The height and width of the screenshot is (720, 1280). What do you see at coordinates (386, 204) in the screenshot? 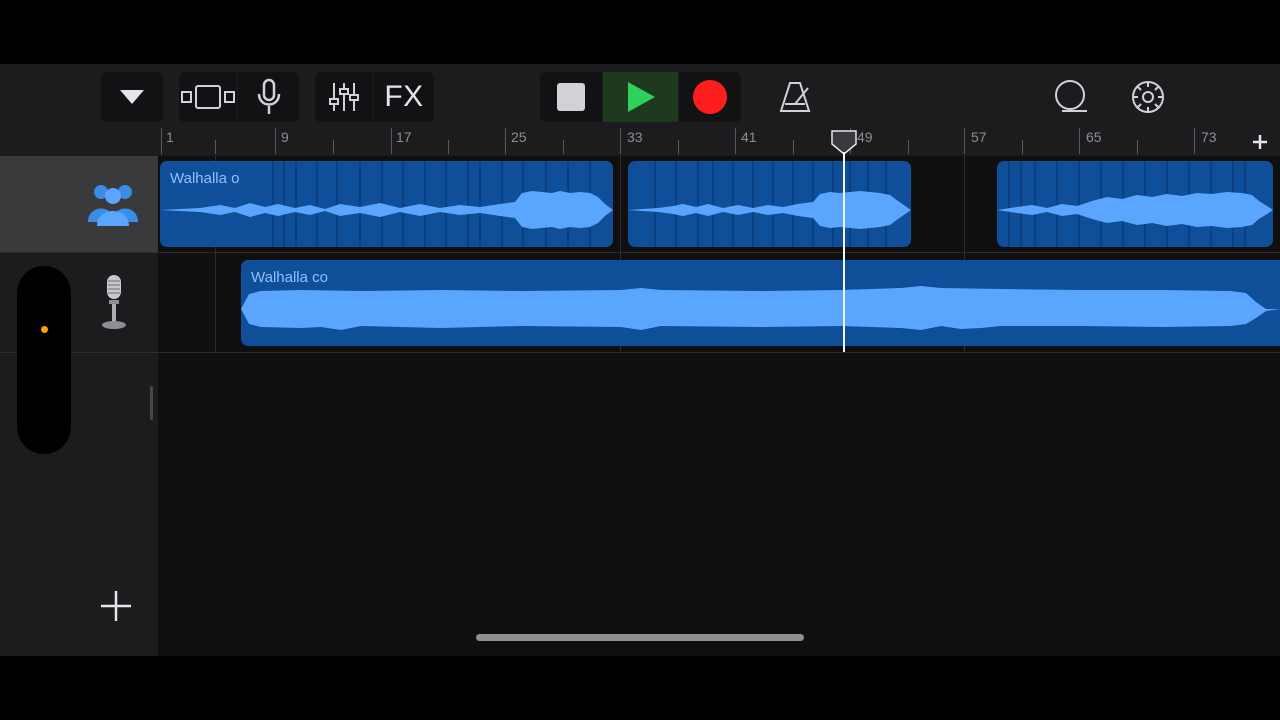
I see `audio-region: Walhalla o` at bounding box center [386, 204].